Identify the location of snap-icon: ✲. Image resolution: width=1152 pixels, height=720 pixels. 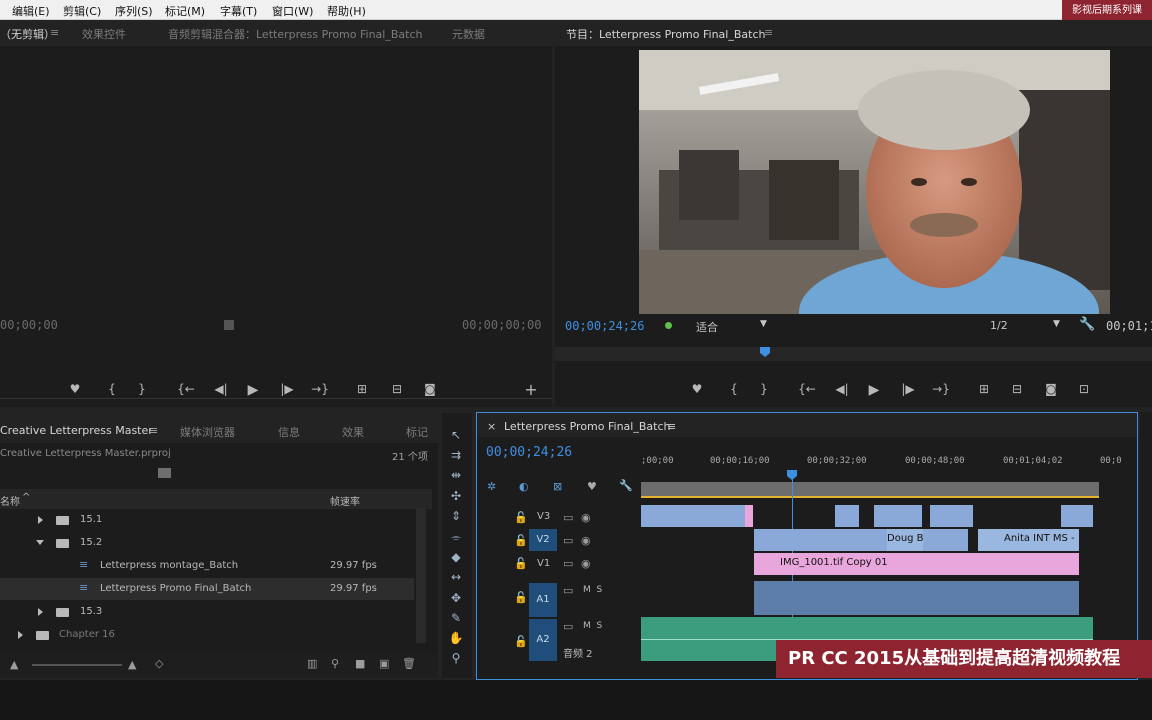
(491, 486).